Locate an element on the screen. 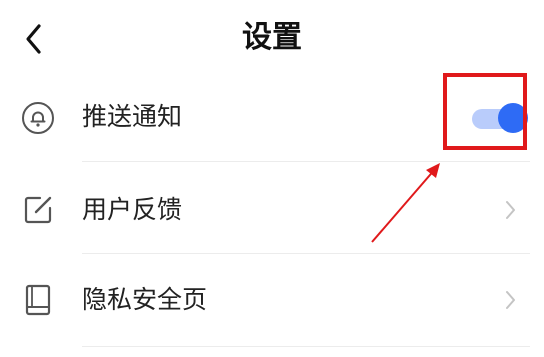  book-icon is located at coordinates (38, 300).